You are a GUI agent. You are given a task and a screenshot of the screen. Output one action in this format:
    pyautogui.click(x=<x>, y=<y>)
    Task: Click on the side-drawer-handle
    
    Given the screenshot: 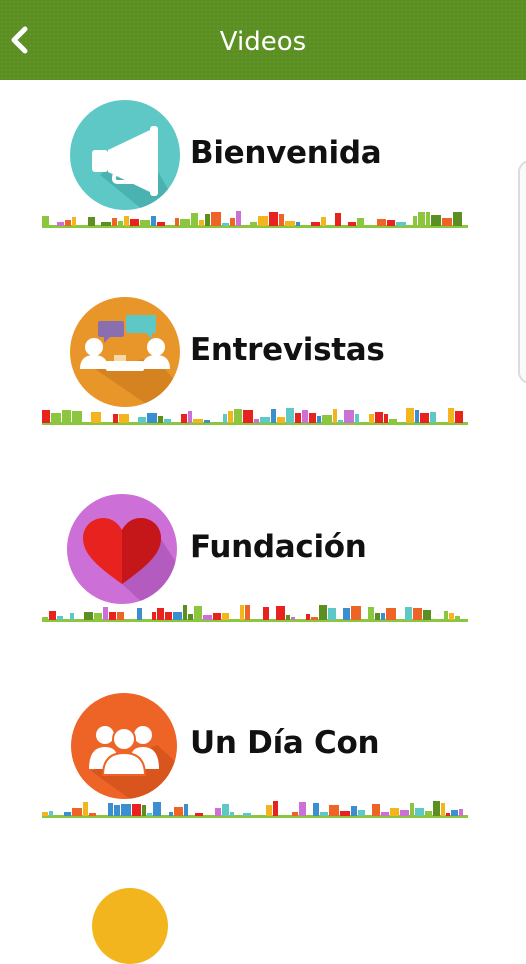 What is the action you would take?
    pyautogui.click(x=522, y=272)
    